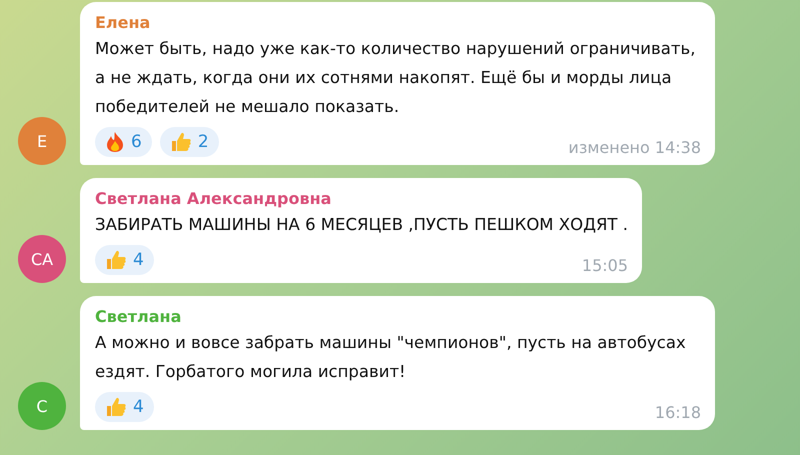 The image size is (800, 455). Describe the element at coordinates (677, 412) in the screenshot. I see `message-time: 16:18` at that location.